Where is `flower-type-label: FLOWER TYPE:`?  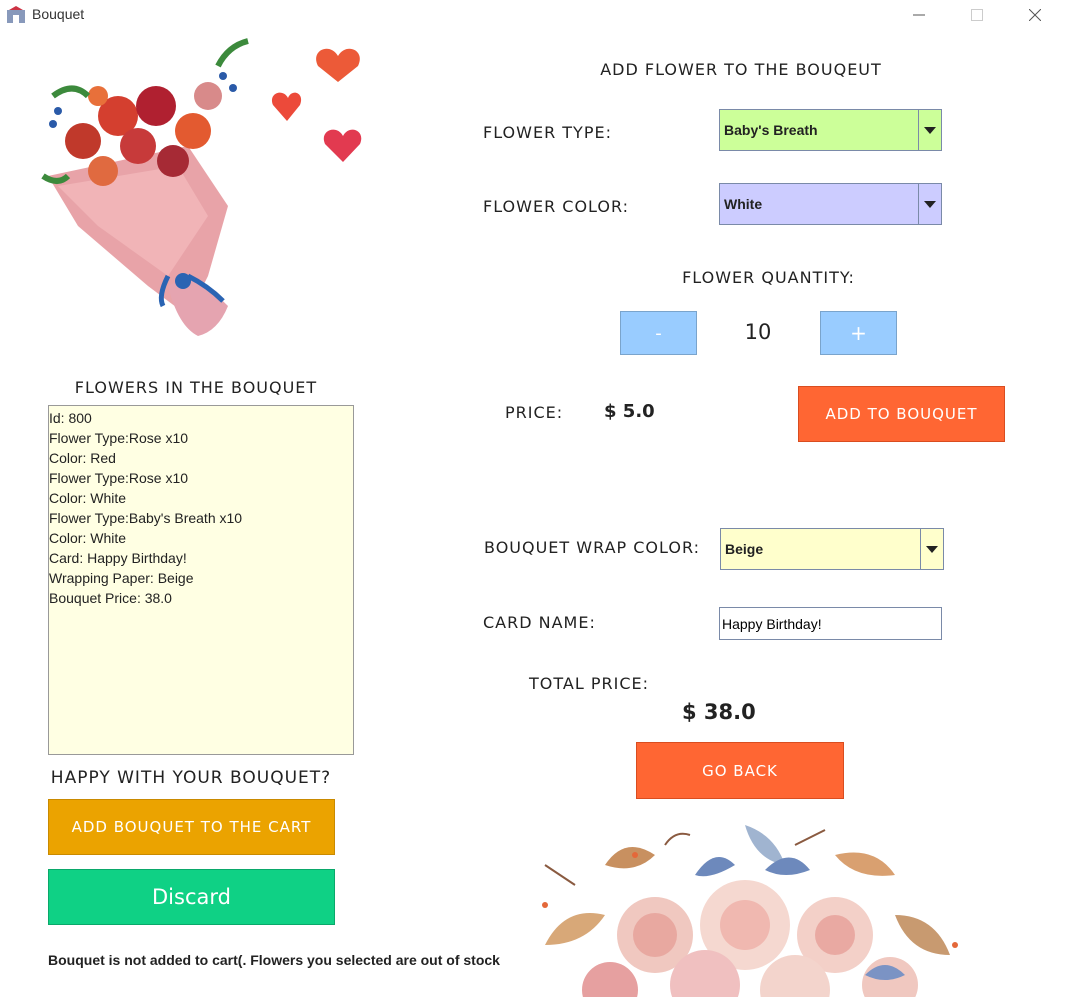 flower-type-label: FLOWER TYPE: is located at coordinates (547, 132).